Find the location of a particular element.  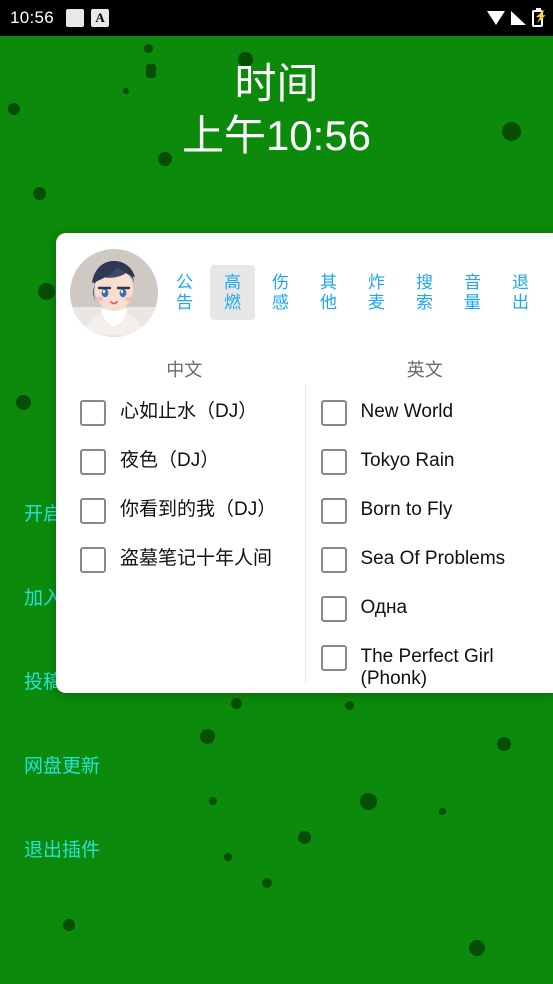

list-item: Tokyo Rain is located at coordinates (425, 465).